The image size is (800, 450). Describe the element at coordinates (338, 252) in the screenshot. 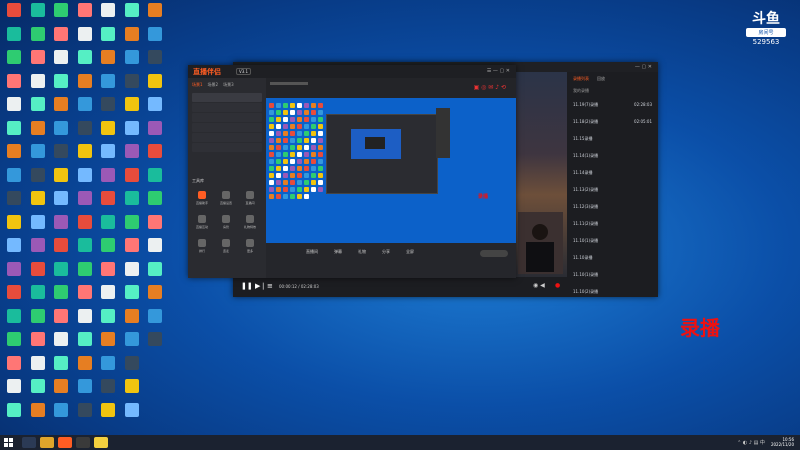

I see `bottom-control-label: 弹幕` at that location.